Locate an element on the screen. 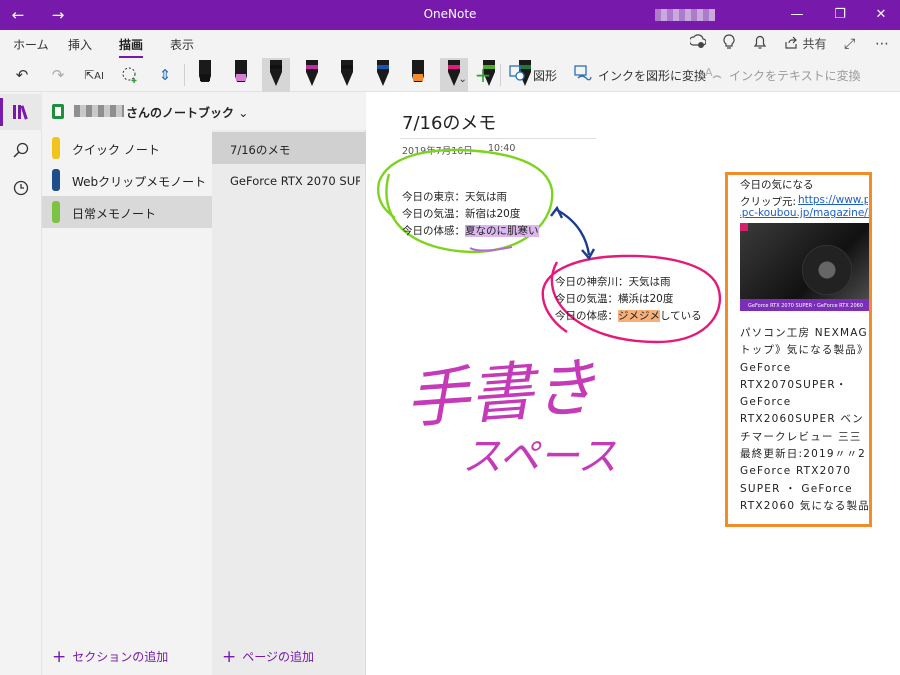 Image resolution: width=900 pixels, height=675 pixels. section-label: クイック ノート is located at coordinates (116, 150).